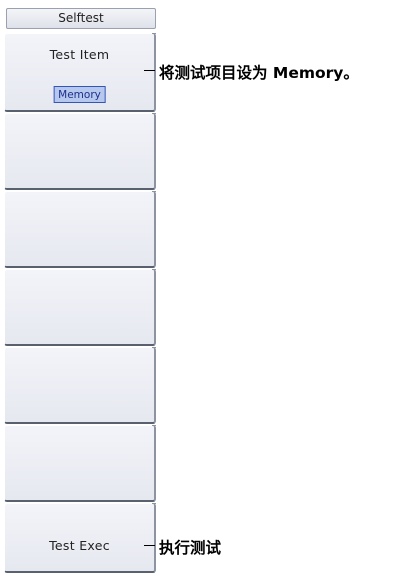  What do you see at coordinates (190, 548) in the screenshot?
I see `test-exec-callout: 执行测试` at bounding box center [190, 548].